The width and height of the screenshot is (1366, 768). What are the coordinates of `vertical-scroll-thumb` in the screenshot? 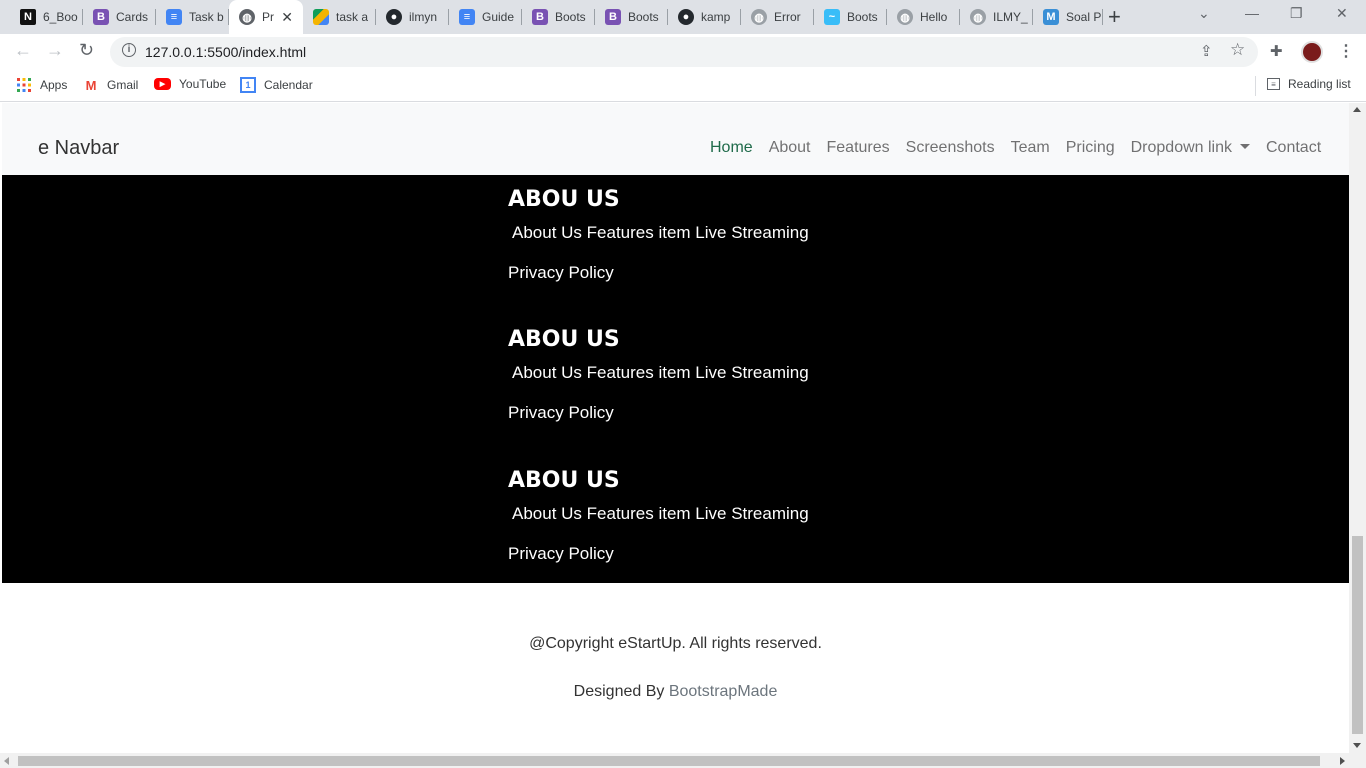 It's located at (1357, 635).